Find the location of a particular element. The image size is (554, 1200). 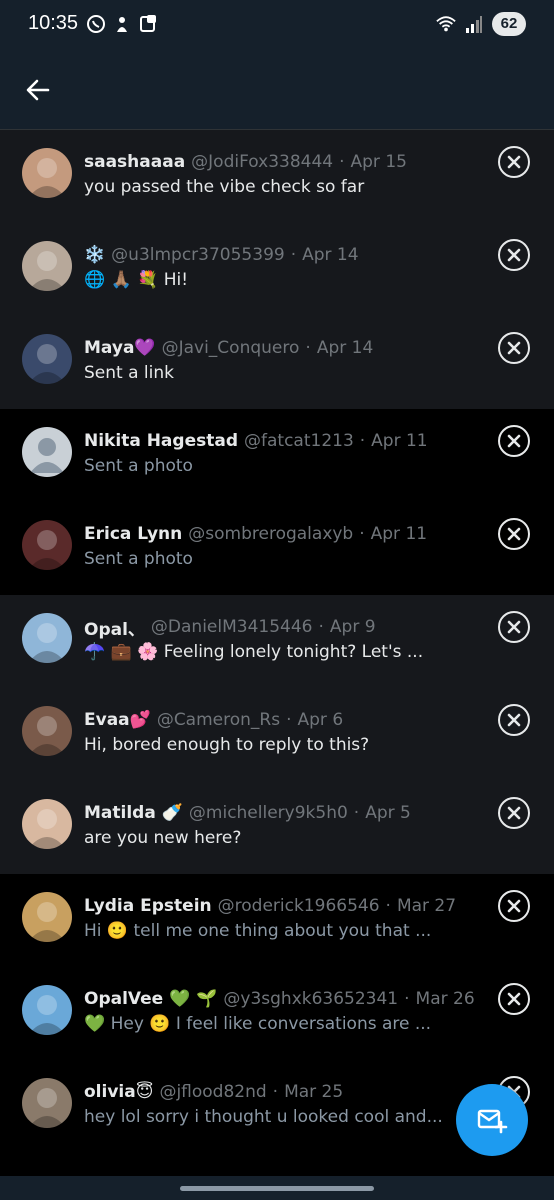

conversation-header: ❄️ @u3lmpcr37055399 · Apr 14 is located at coordinates (279, 255).